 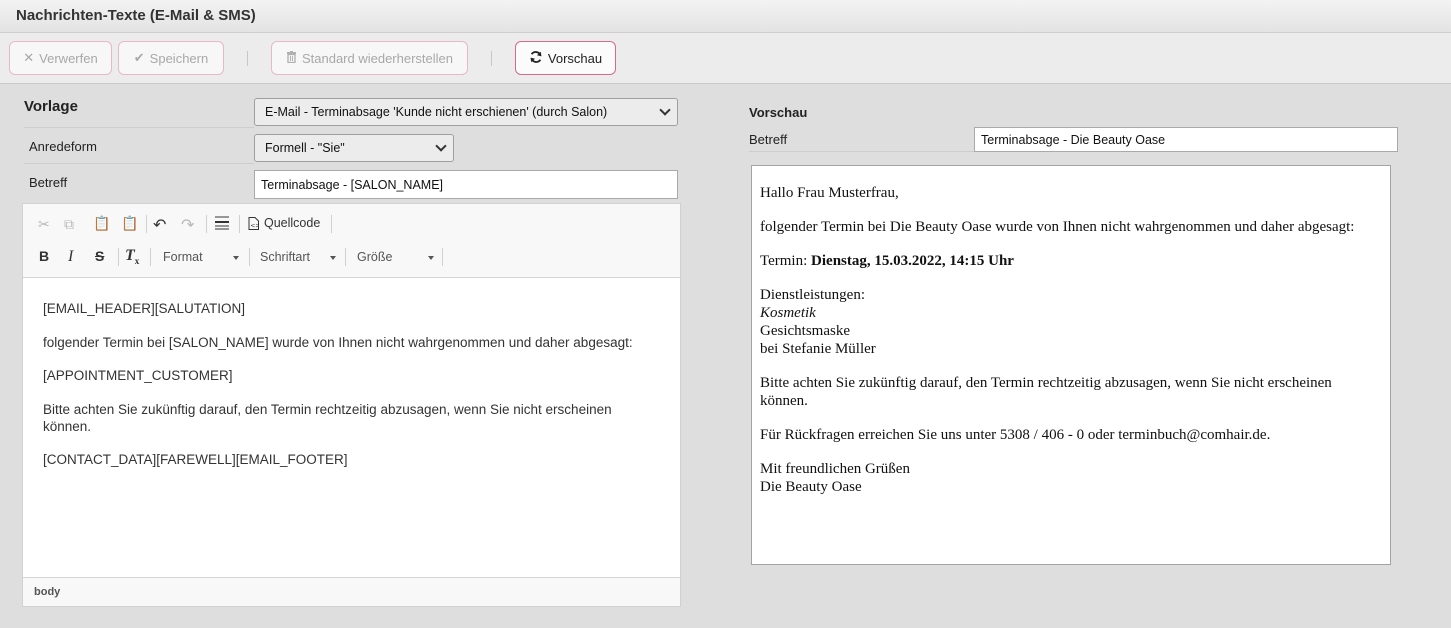 What do you see at coordinates (725, 16) in the screenshot?
I see `title-bar: Nachrichten-Texte (E-Mail & SMS)` at bounding box center [725, 16].